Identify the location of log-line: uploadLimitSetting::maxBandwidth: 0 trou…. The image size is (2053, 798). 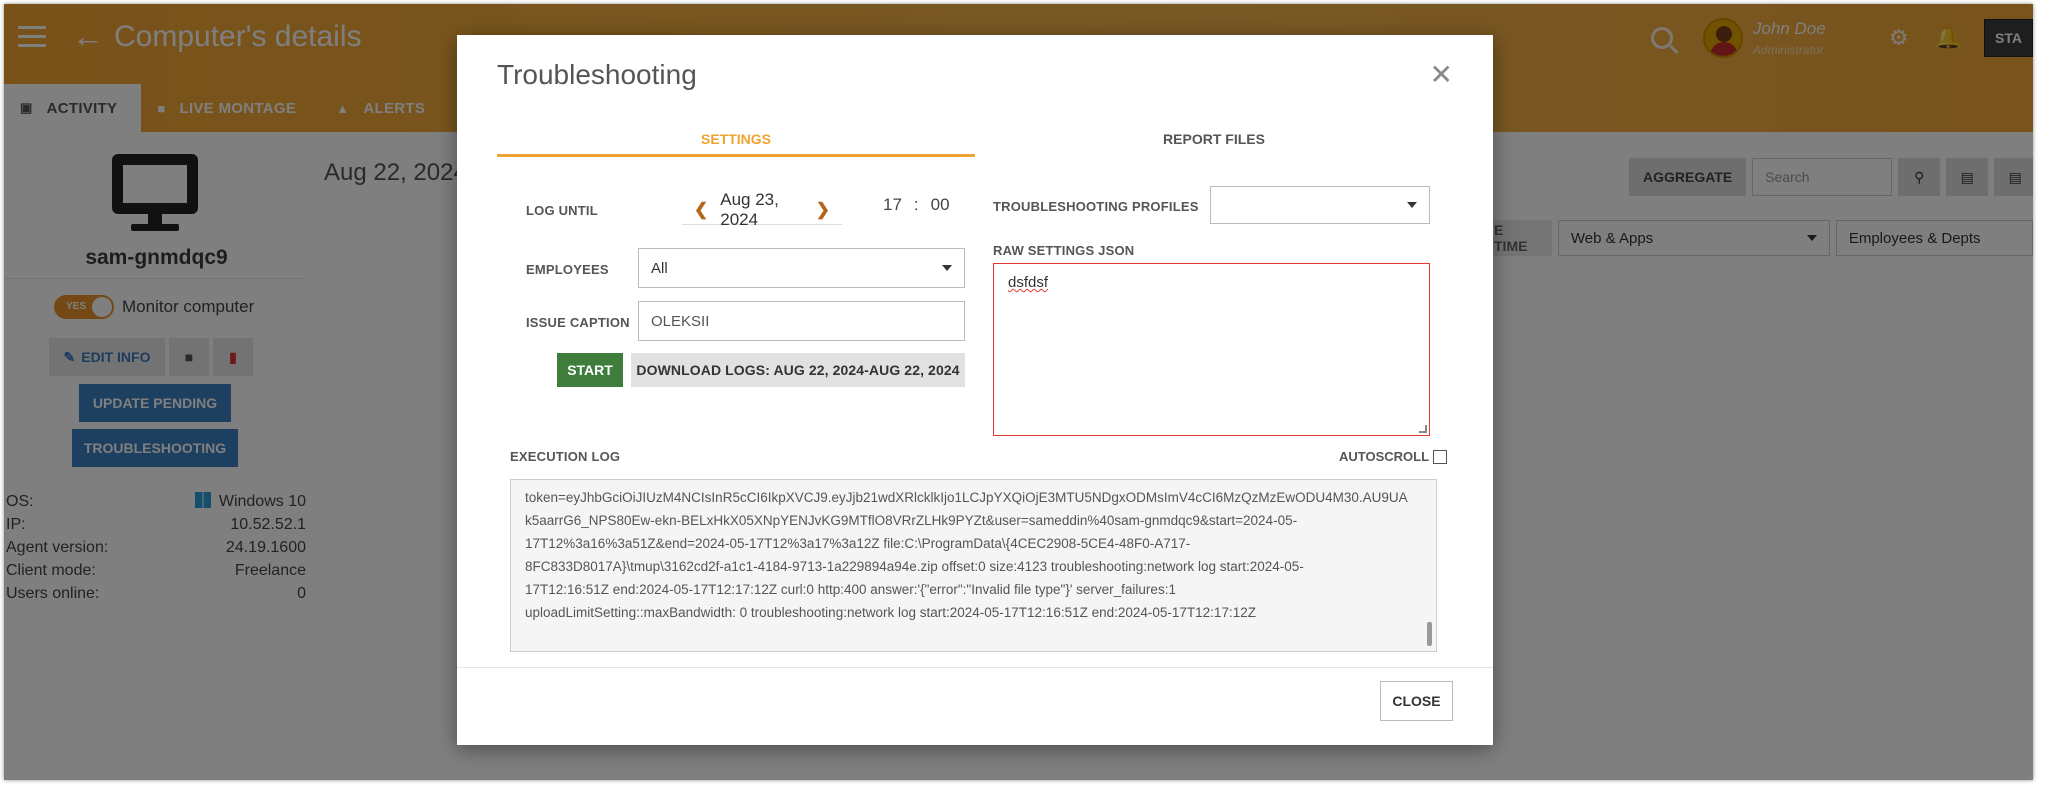
(890, 612).